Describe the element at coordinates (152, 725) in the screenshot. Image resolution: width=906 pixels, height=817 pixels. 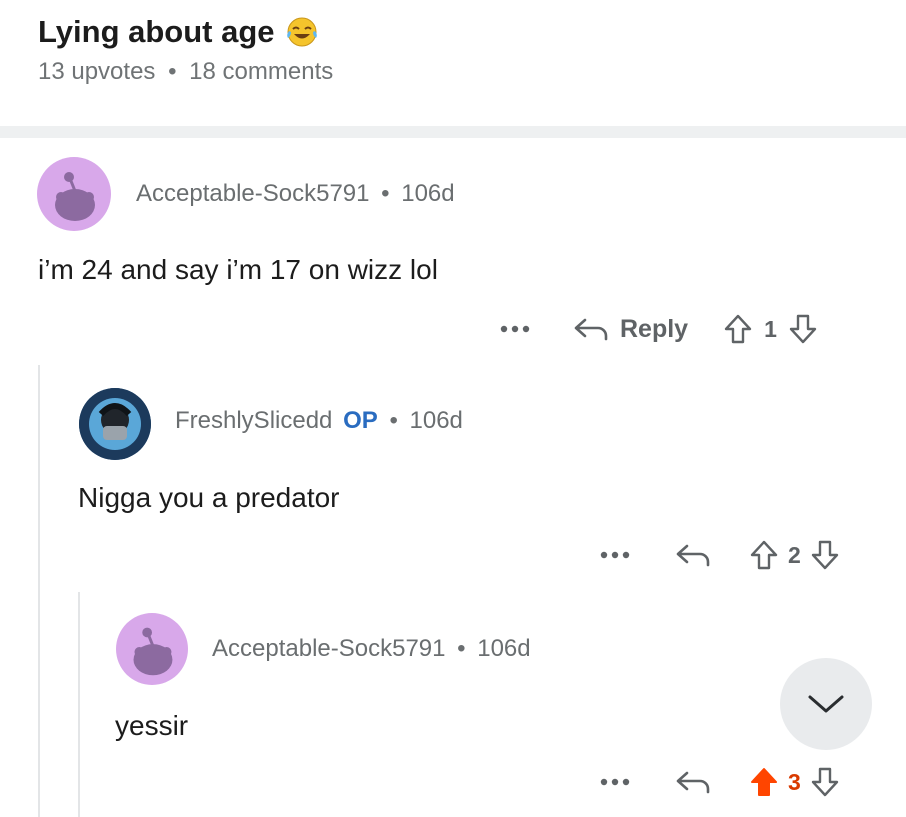
I see `comment-body: yessir` at that location.